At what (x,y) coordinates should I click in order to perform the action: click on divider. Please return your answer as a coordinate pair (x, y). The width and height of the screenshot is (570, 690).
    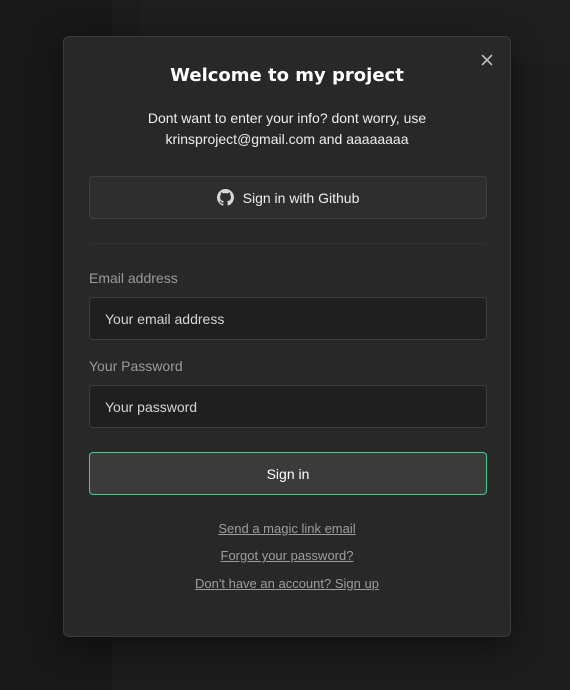
    Looking at the image, I should click on (288, 243).